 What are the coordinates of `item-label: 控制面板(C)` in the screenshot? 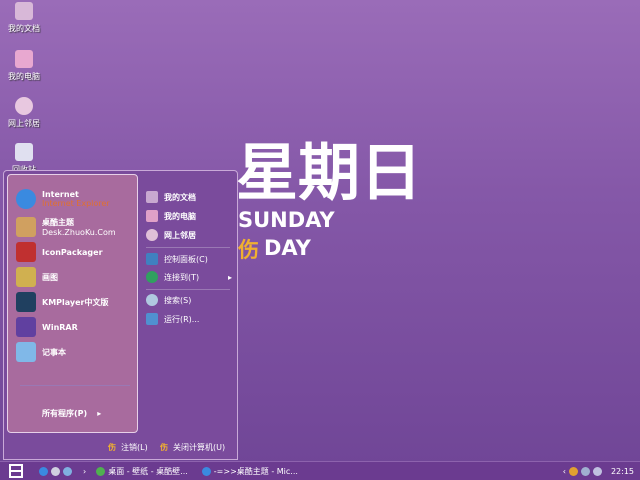 It's located at (186, 259).